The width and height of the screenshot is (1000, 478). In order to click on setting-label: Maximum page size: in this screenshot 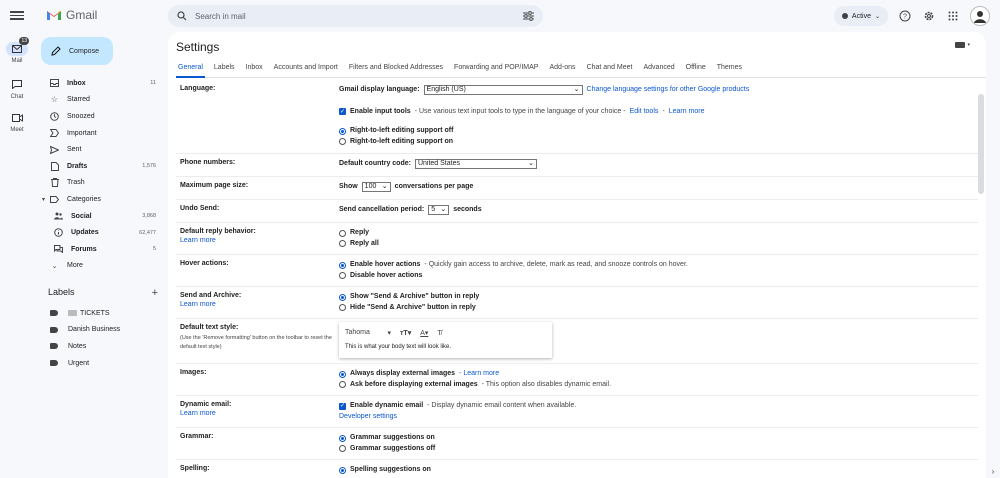, I will do `click(214, 185)`.